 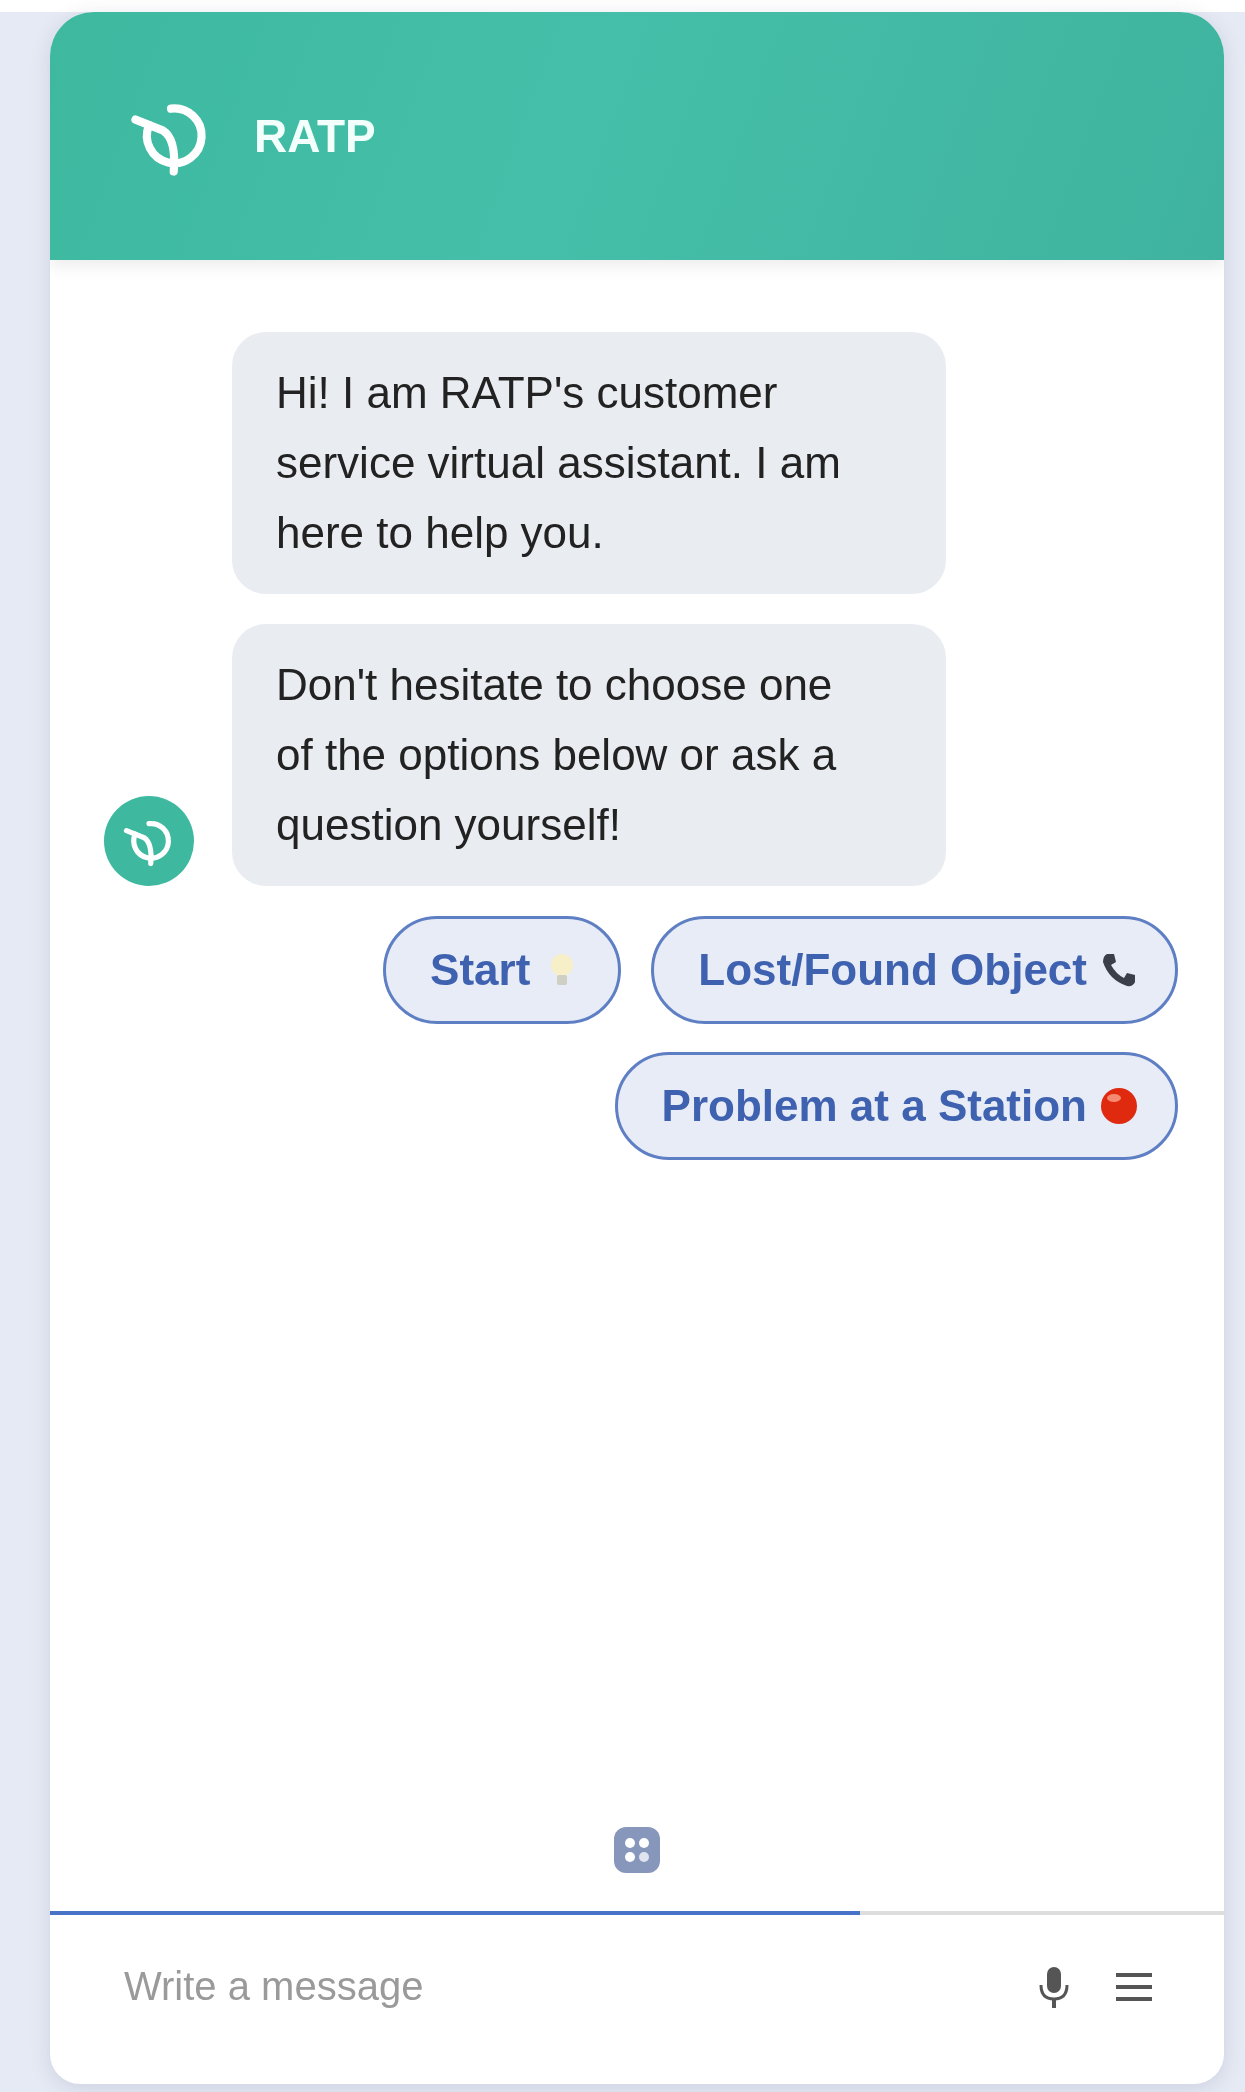 I want to click on message-bubble: Hi! I am RATP's customer service virtual assistant. I am here to help you., so click(x=589, y=463).